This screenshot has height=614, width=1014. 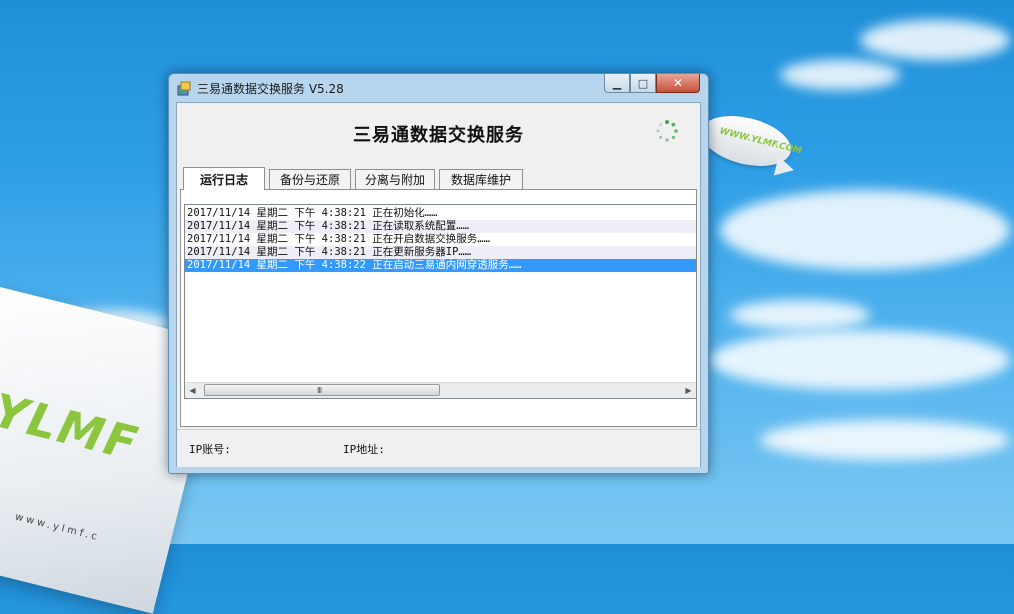 I want to click on close-icon: ✕, so click(x=678, y=83).